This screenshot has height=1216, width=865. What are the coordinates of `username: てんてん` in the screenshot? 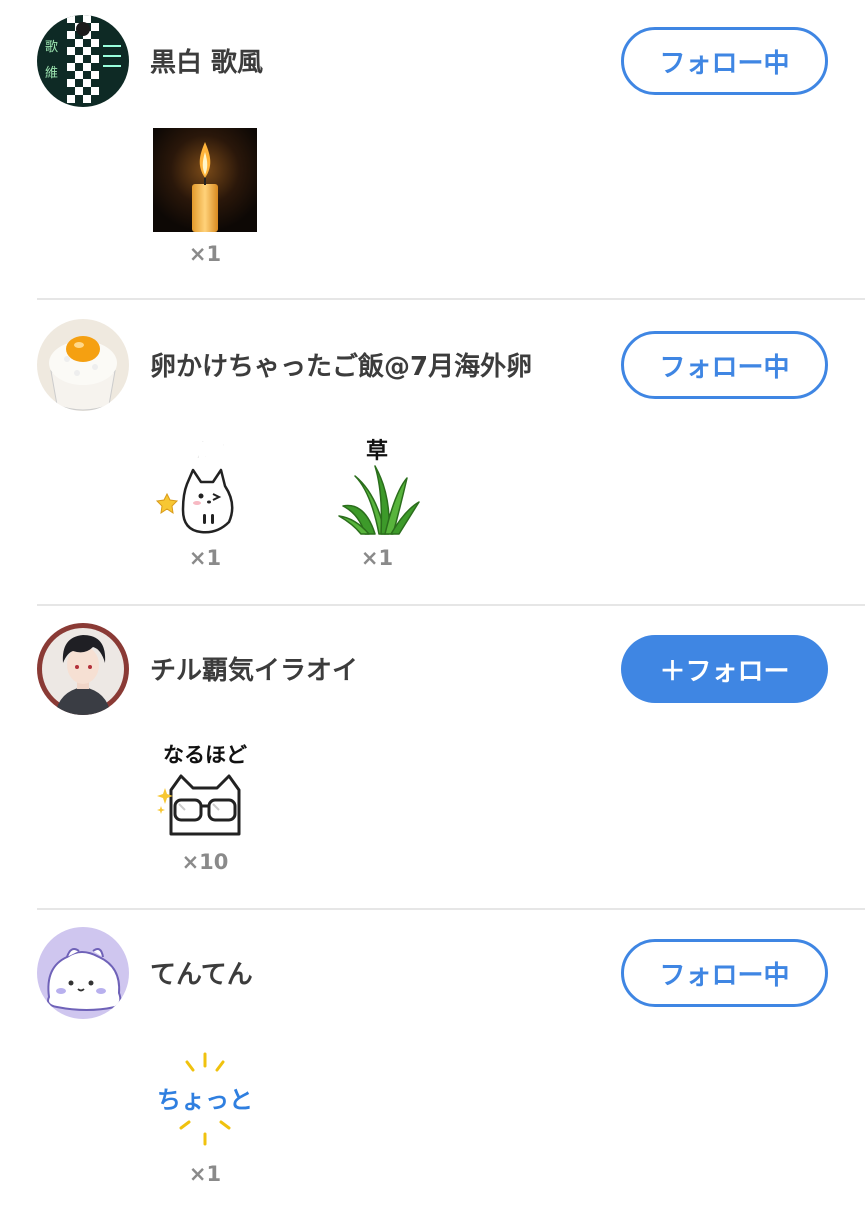 It's located at (201, 972).